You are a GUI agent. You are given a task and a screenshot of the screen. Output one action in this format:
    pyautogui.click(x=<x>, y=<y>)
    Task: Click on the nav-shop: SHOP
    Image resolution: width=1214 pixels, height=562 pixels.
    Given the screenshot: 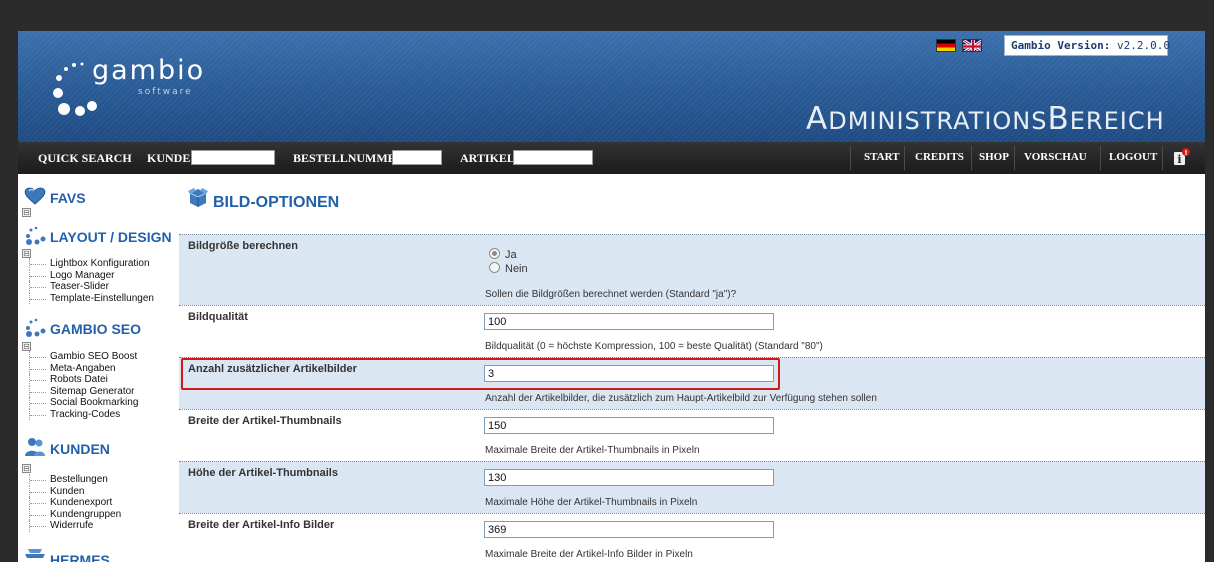 What is the action you would take?
    pyautogui.click(x=994, y=157)
    